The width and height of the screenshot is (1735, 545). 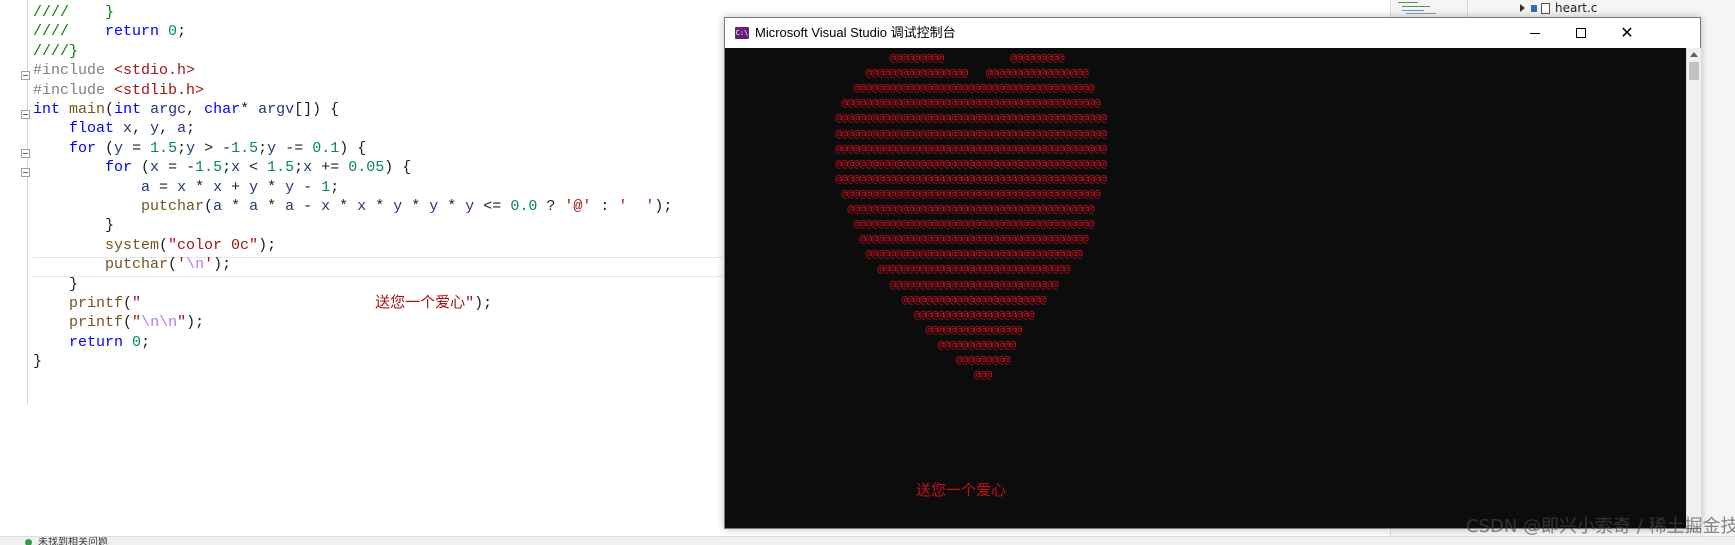 I want to click on file-icon, so click(x=1545, y=8).